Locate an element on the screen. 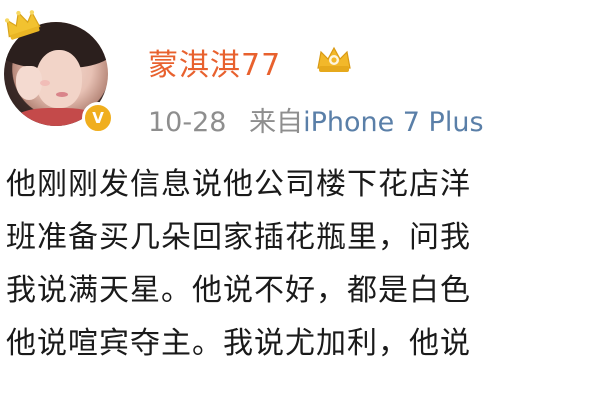  post-device-link: iPhone 7 Plus is located at coordinates (393, 122).